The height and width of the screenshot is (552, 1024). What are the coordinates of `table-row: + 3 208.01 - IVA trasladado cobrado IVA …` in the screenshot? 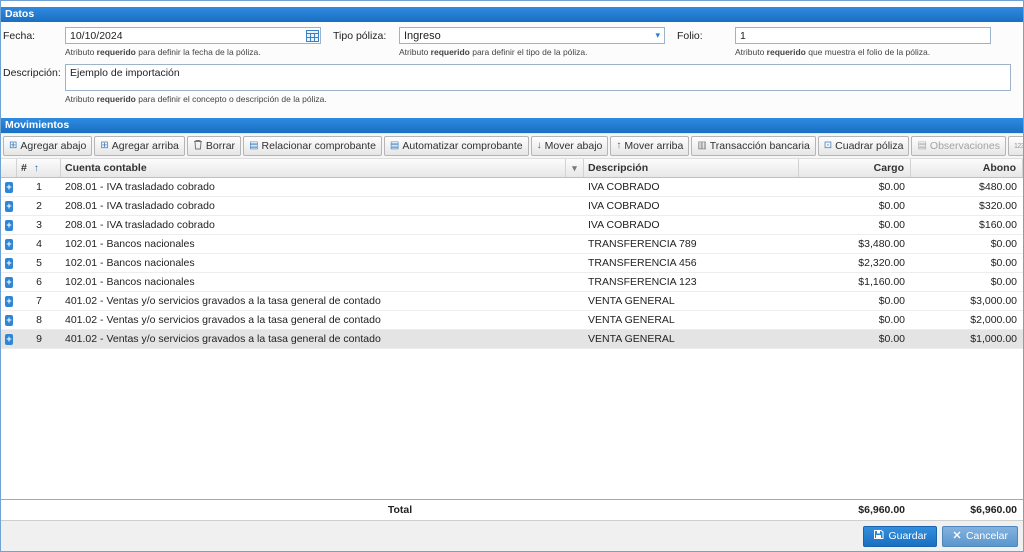 It's located at (512, 225).